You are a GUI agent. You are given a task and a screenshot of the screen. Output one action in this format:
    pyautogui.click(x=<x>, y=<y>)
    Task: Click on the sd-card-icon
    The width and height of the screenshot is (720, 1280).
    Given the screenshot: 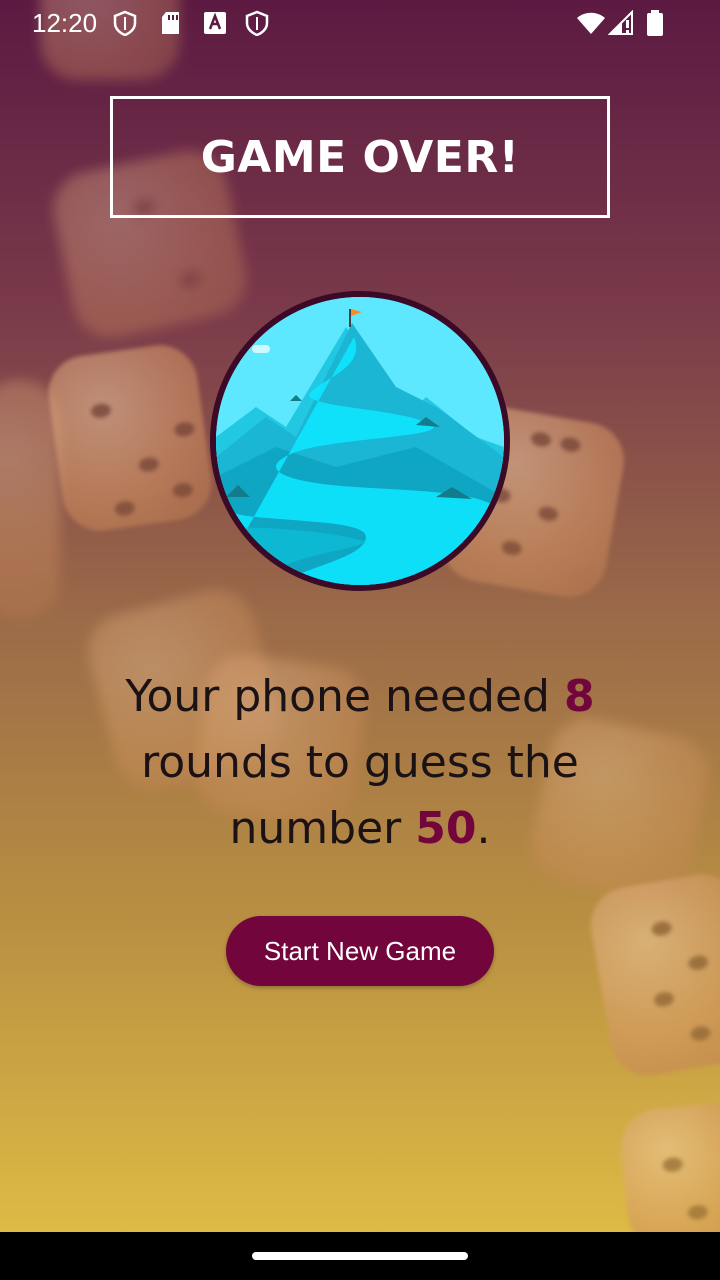 What is the action you would take?
    pyautogui.click(x=171, y=23)
    